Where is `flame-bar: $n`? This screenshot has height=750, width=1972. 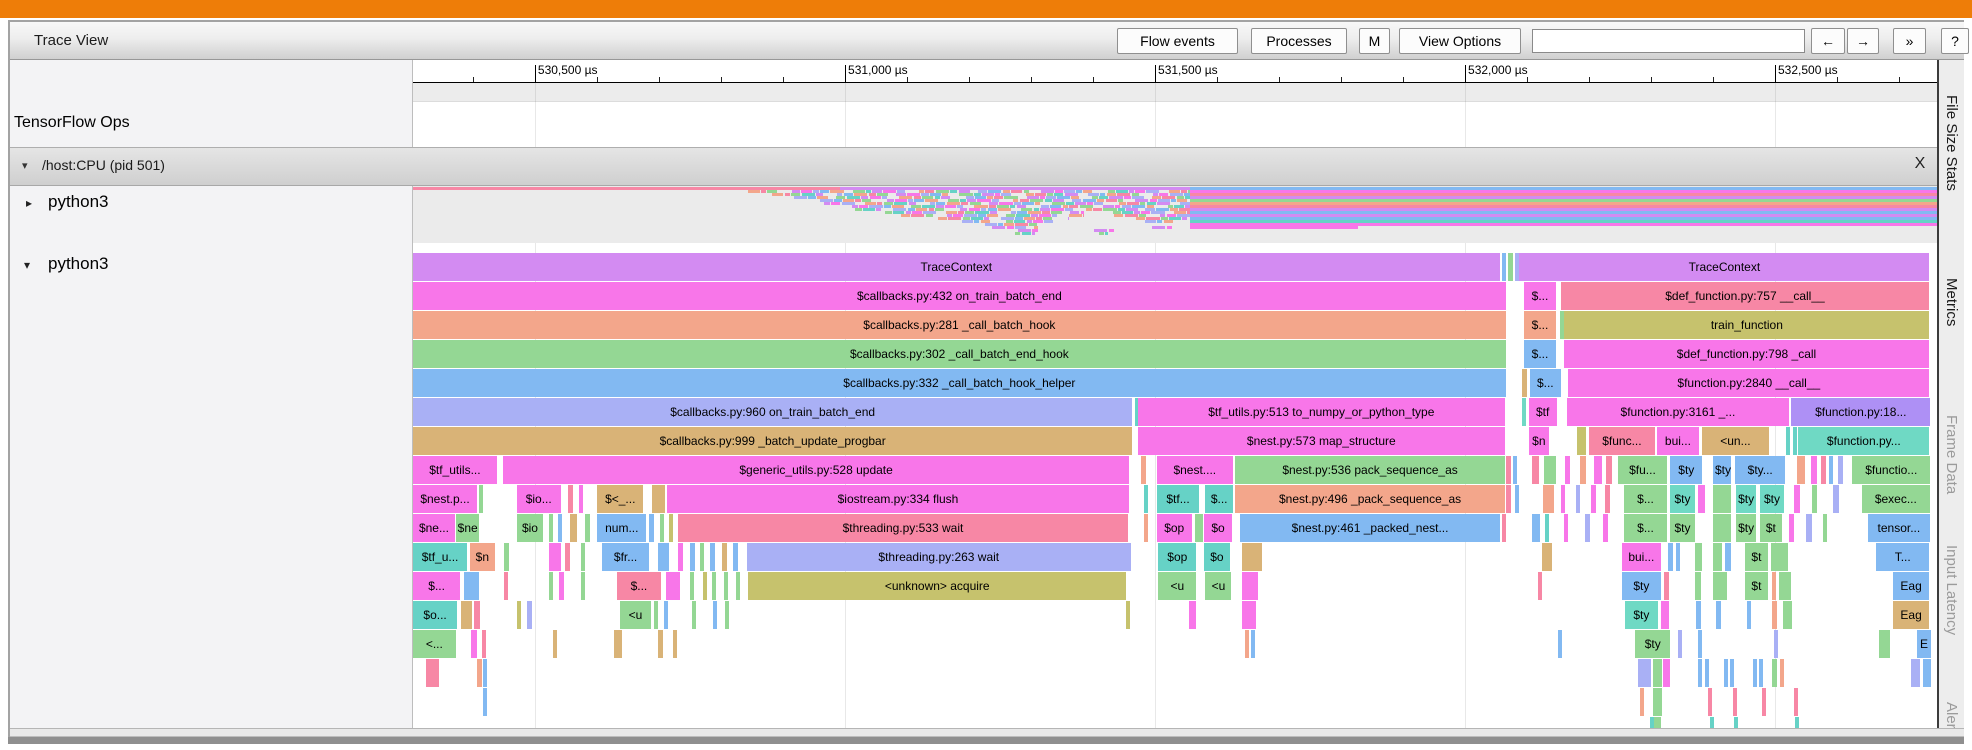 flame-bar: $n is located at coordinates (1539, 441).